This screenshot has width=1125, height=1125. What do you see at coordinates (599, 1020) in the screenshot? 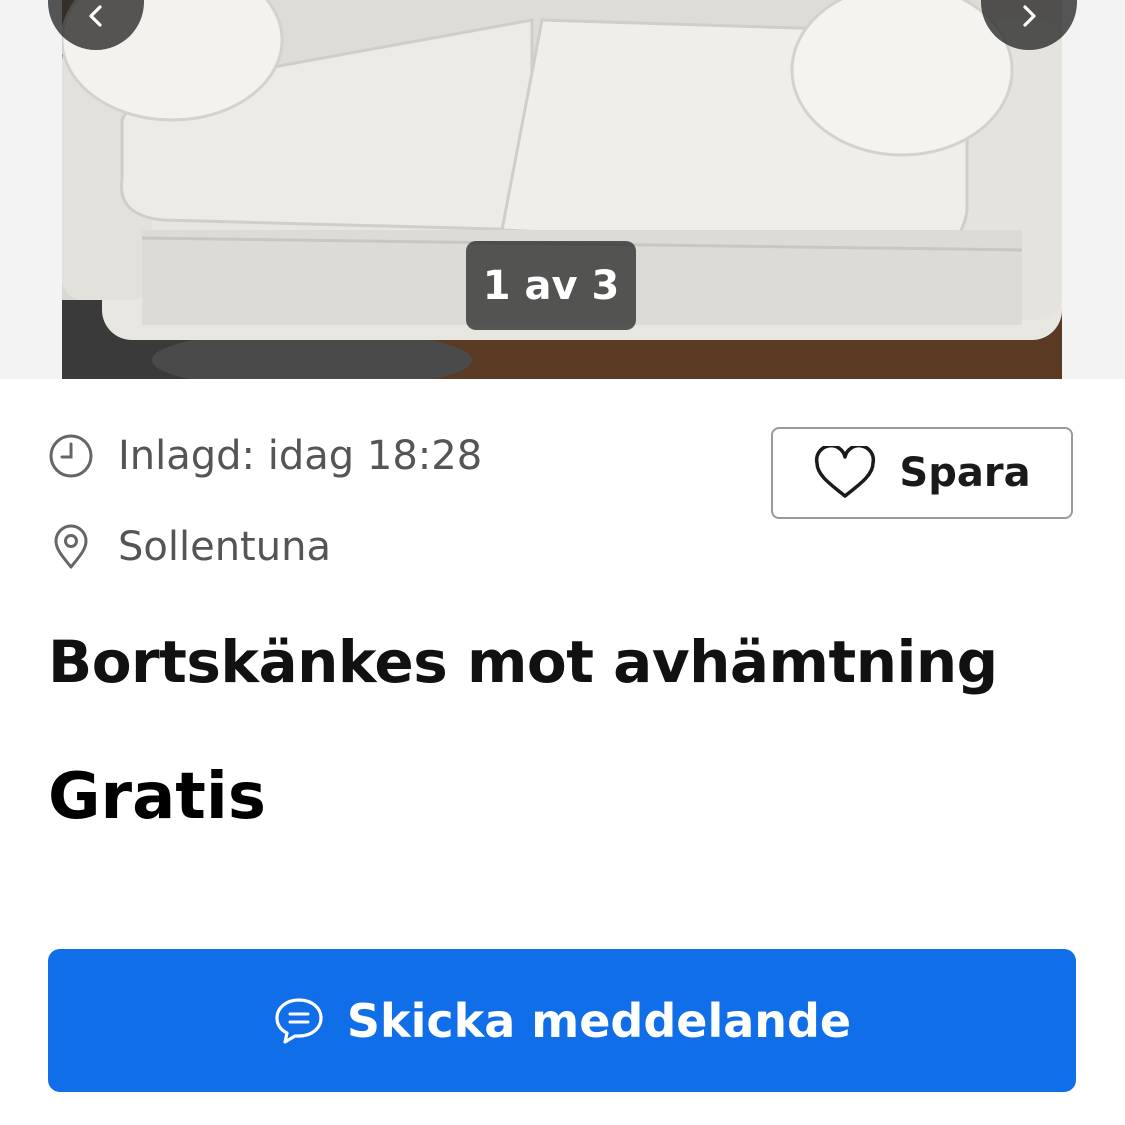
I see `send-message-label: Skicka meddelande` at bounding box center [599, 1020].